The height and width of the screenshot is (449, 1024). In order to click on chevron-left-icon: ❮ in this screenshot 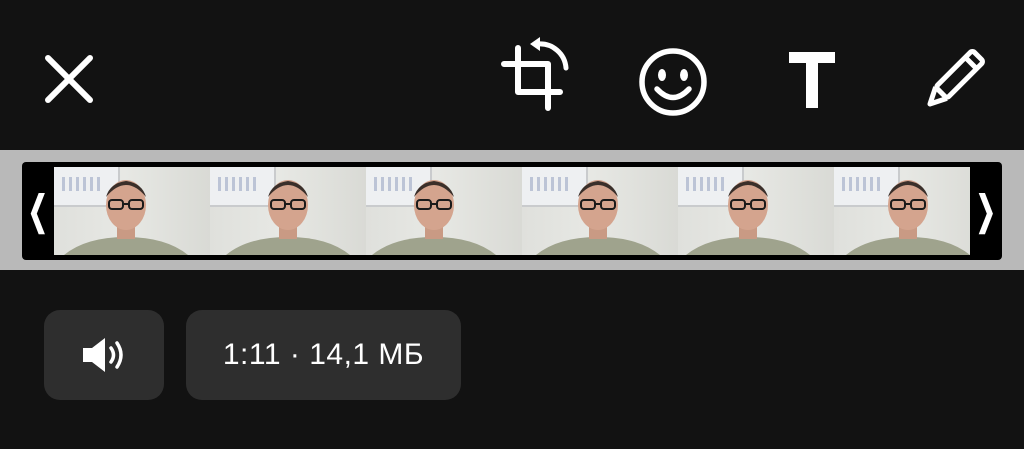, I will do `click(38, 211)`.